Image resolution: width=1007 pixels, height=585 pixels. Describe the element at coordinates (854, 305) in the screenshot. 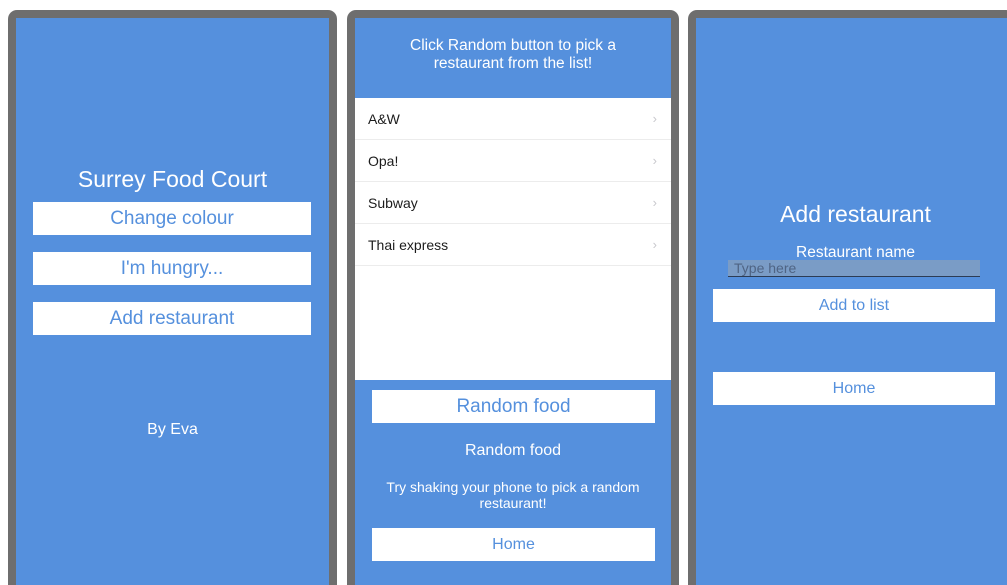

I see `add-to-list-button: Add to list` at that location.